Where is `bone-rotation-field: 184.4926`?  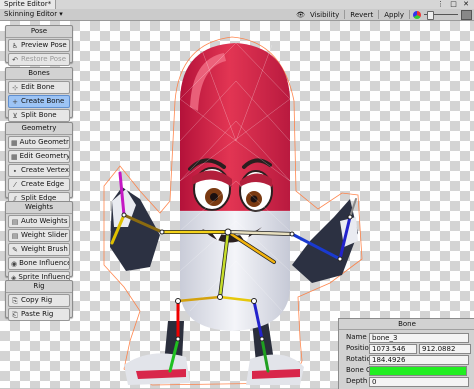
bone-rotation-field: 184.4926 is located at coordinates (419, 360).